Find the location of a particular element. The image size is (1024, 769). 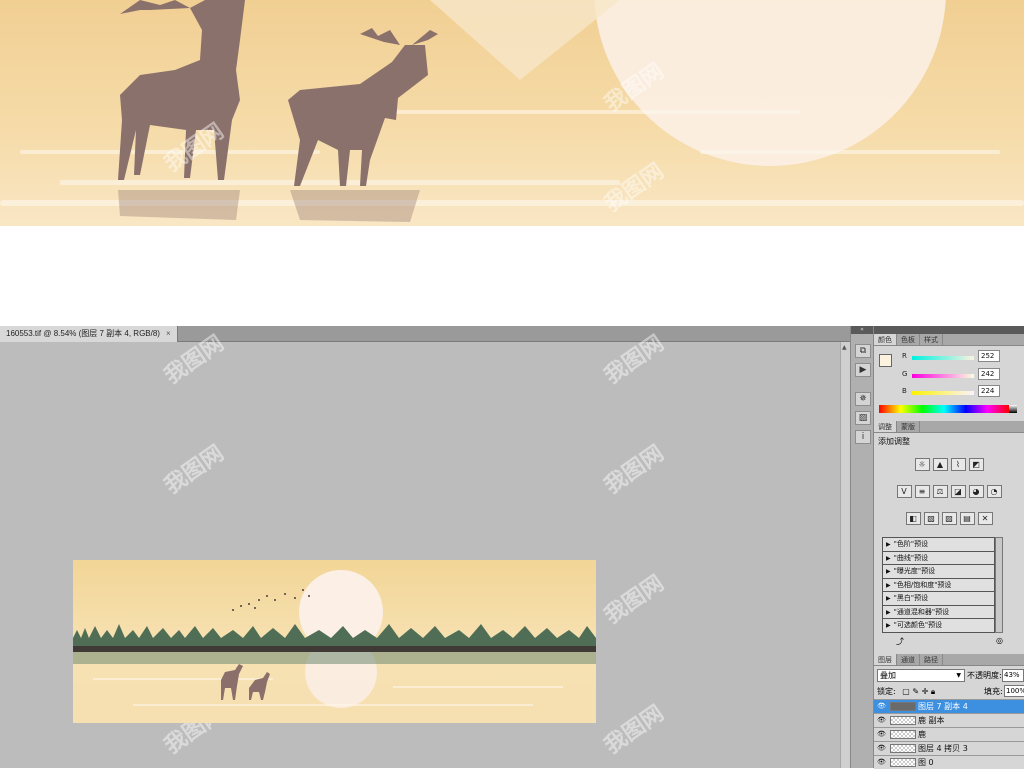

fill-input: 100% is located at coordinates (1014, 691).